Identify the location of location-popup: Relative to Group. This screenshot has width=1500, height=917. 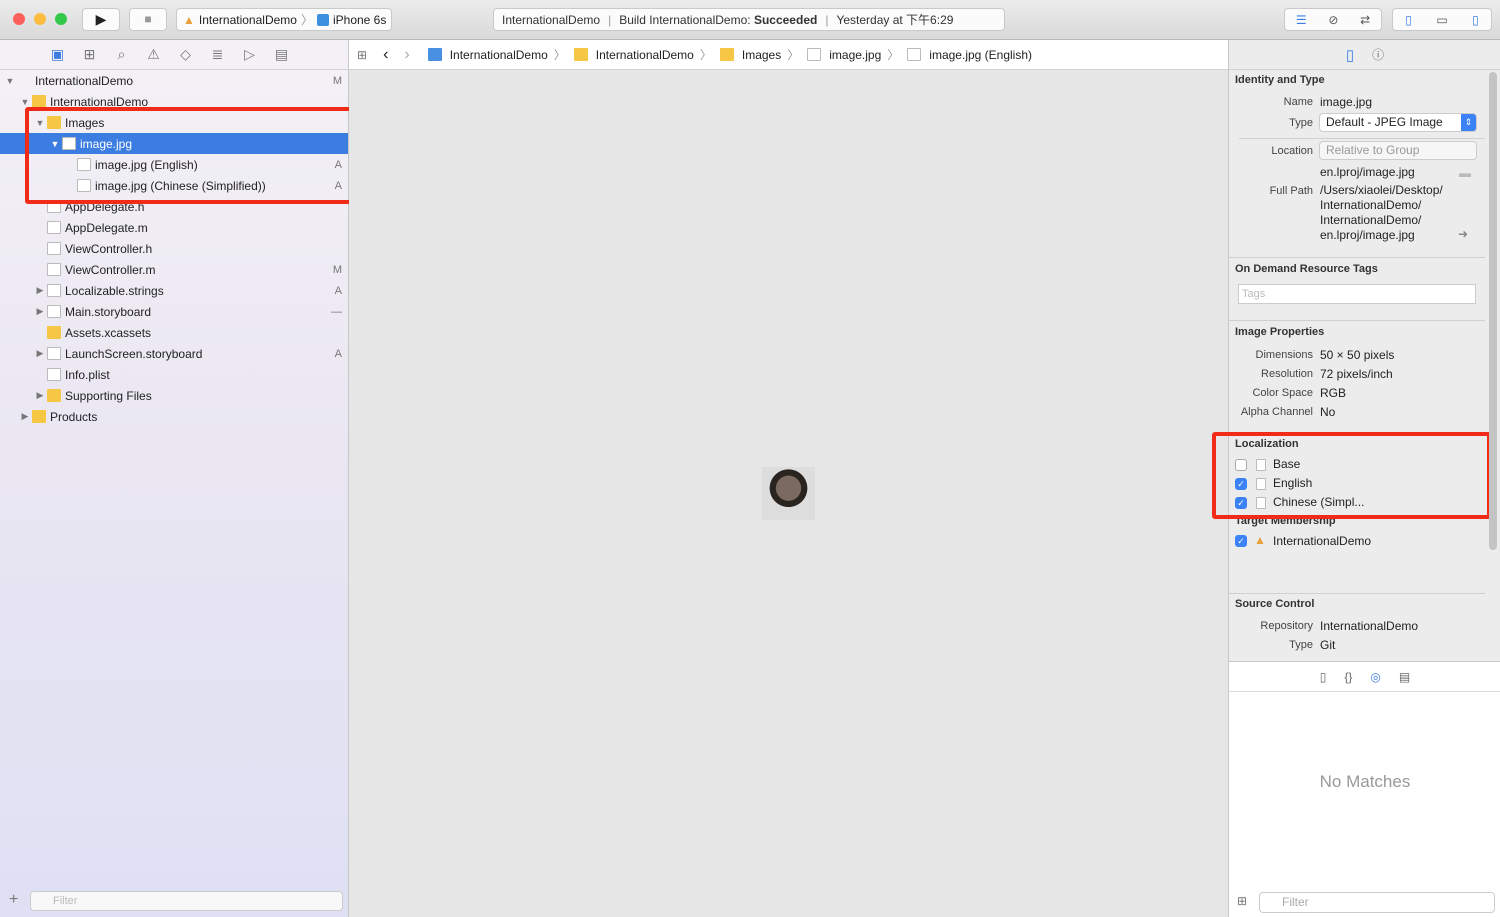
(1398, 150).